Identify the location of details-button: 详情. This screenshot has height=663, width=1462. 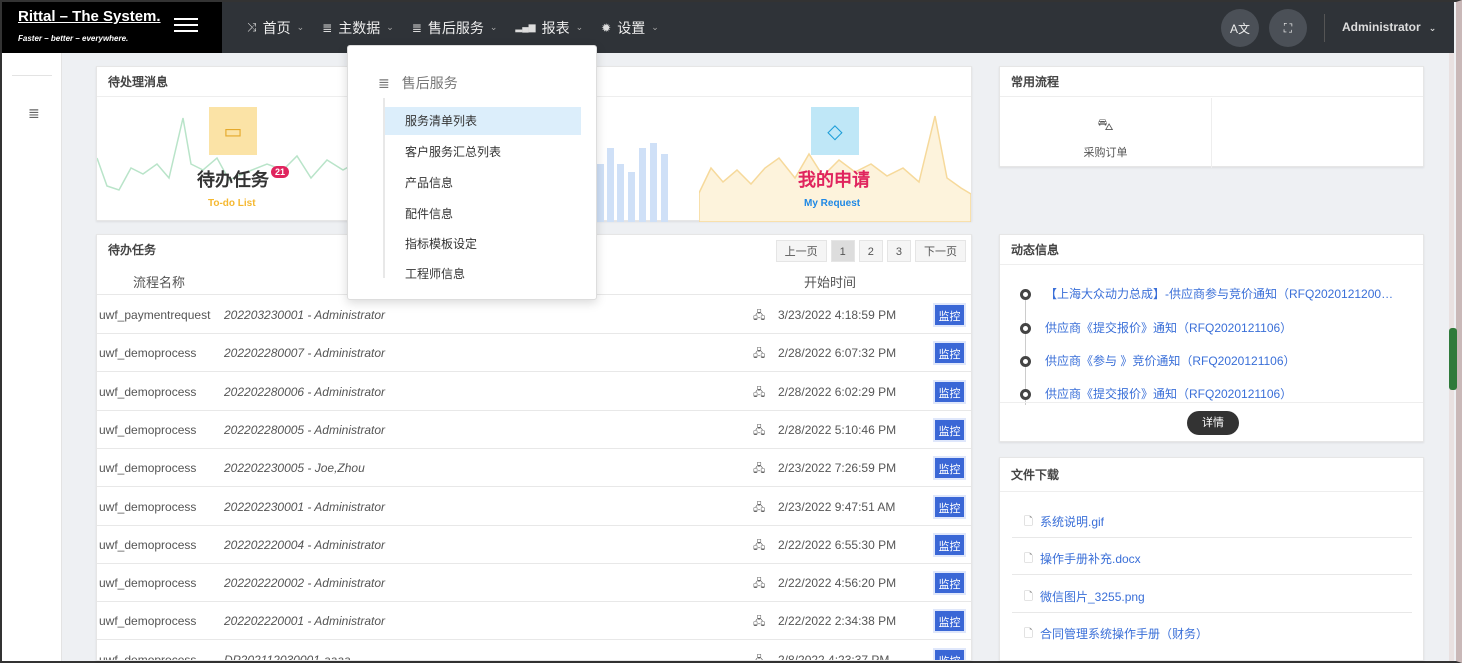
(1213, 423).